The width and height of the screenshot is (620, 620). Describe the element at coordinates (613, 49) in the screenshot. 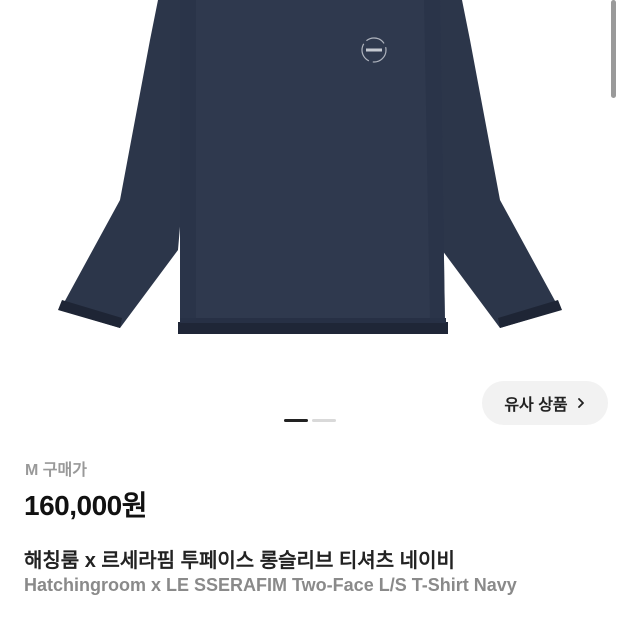

I see `page-scrollbar` at that location.